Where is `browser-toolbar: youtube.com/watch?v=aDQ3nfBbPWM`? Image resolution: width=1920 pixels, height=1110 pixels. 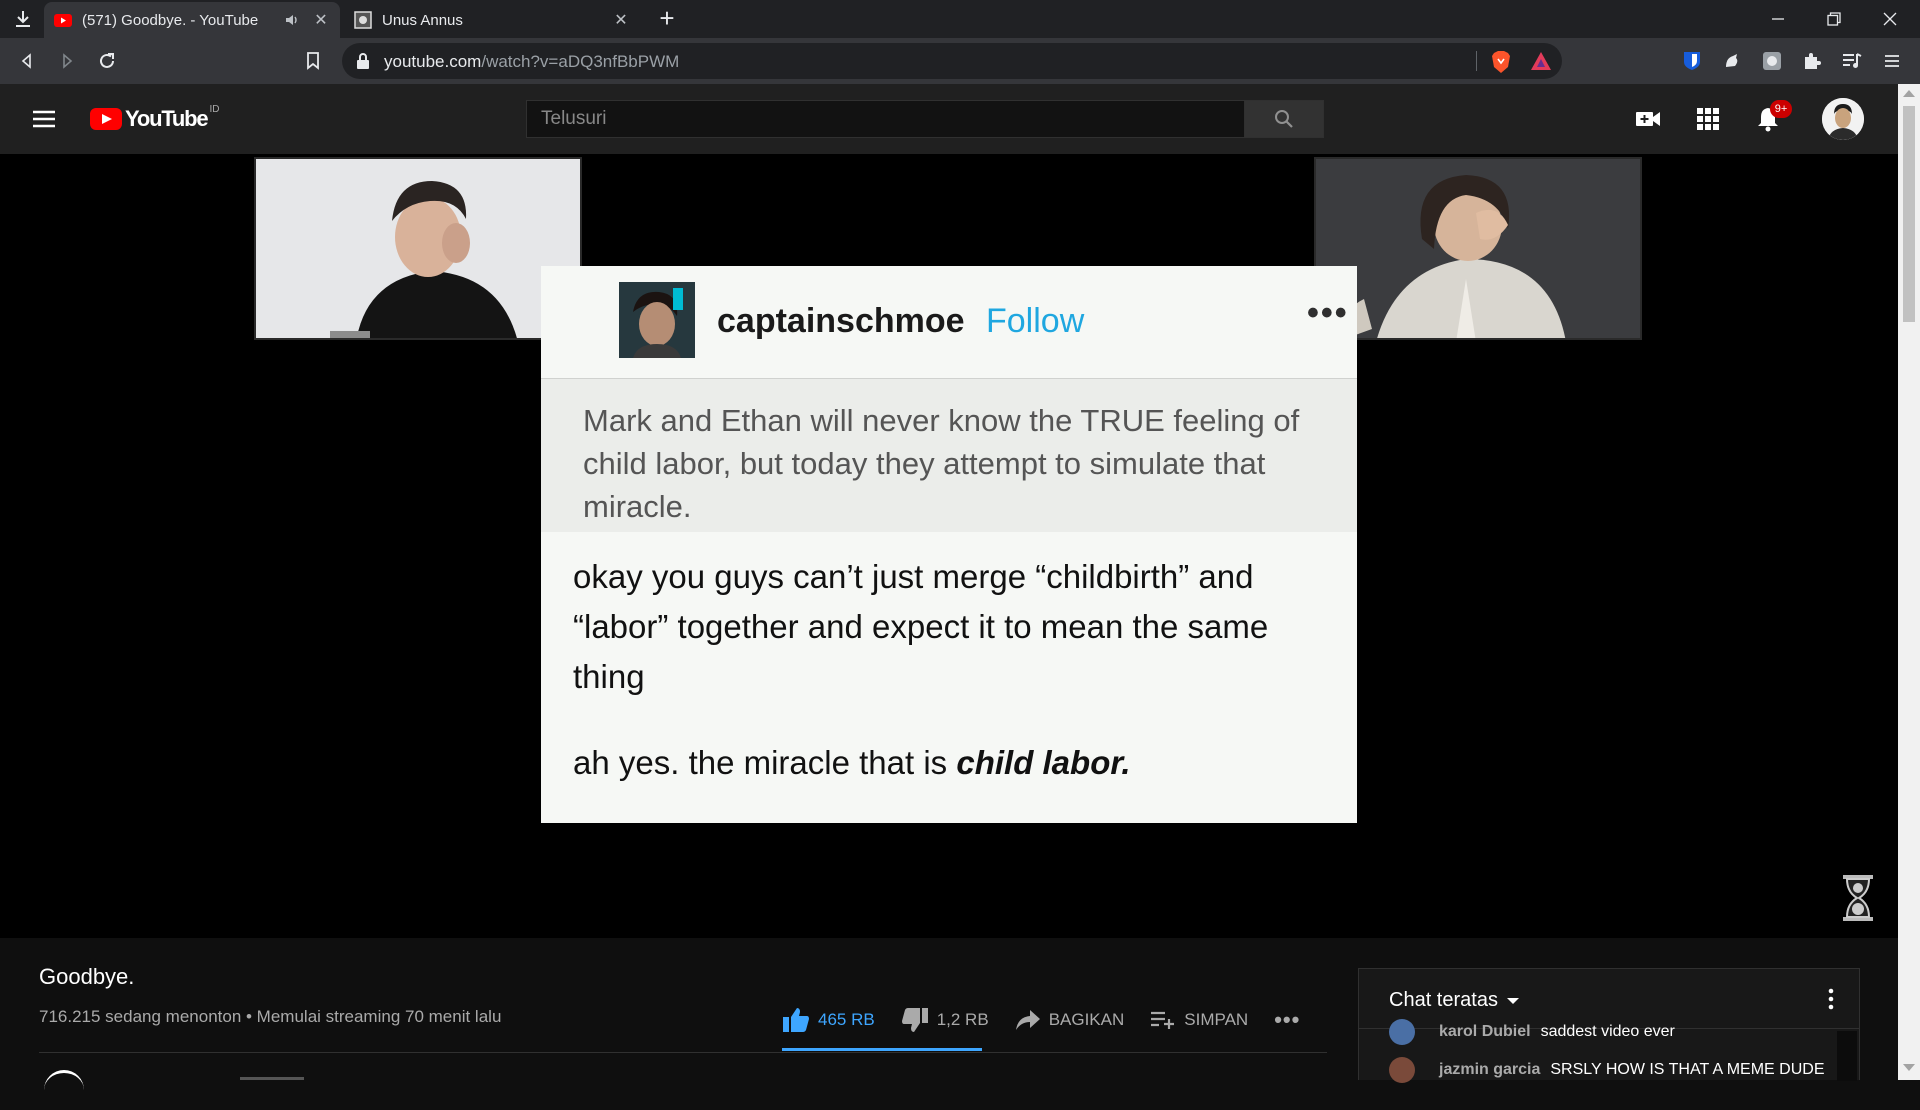
browser-toolbar: youtube.com/watch?v=aDQ3nfBbPWM is located at coordinates (960, 61).